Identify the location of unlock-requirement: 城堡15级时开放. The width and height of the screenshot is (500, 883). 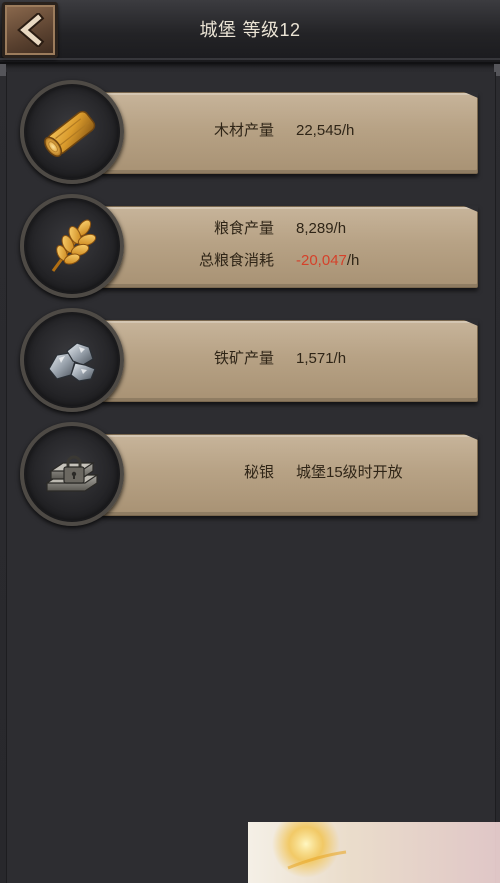
(349, 472).